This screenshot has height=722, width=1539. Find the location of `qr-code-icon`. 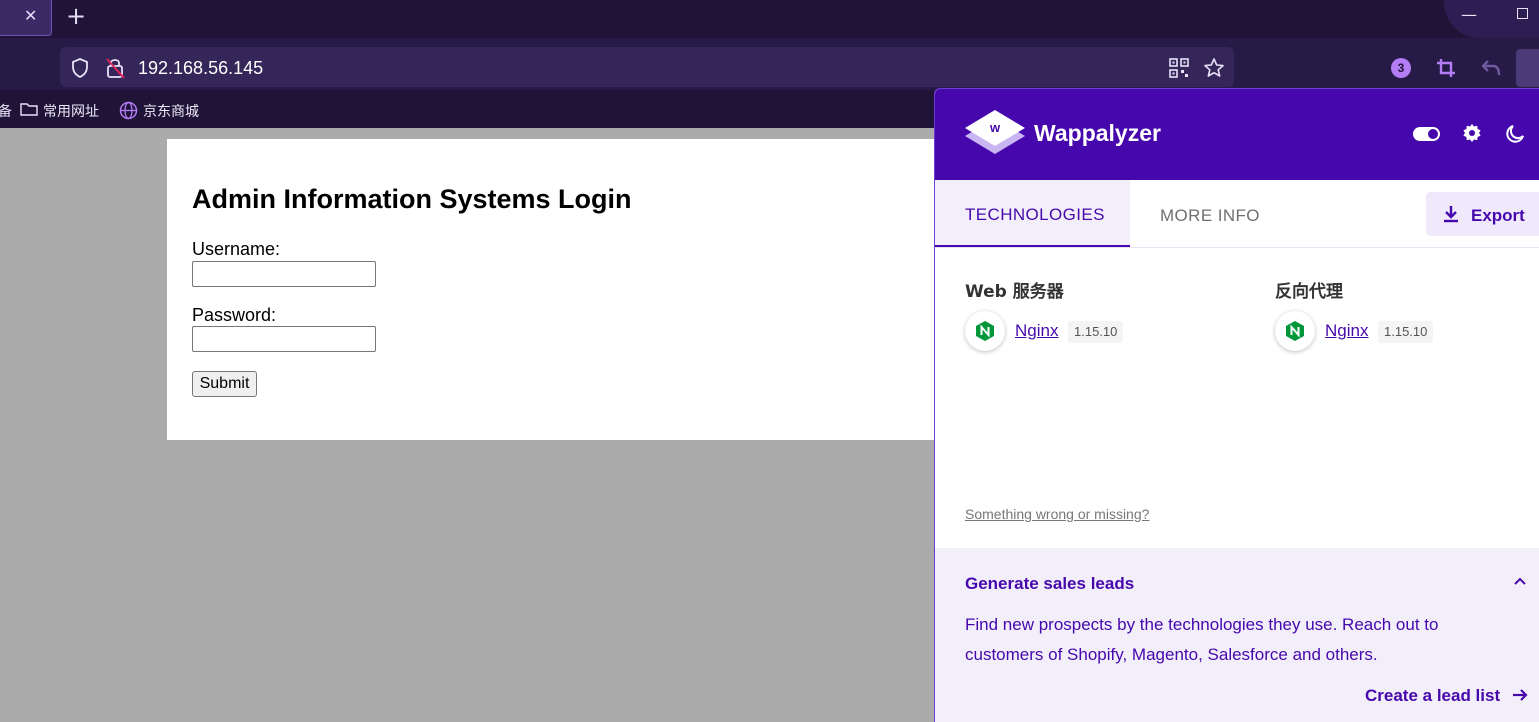

qr-code-icon is located at coordinates (1179, 68).